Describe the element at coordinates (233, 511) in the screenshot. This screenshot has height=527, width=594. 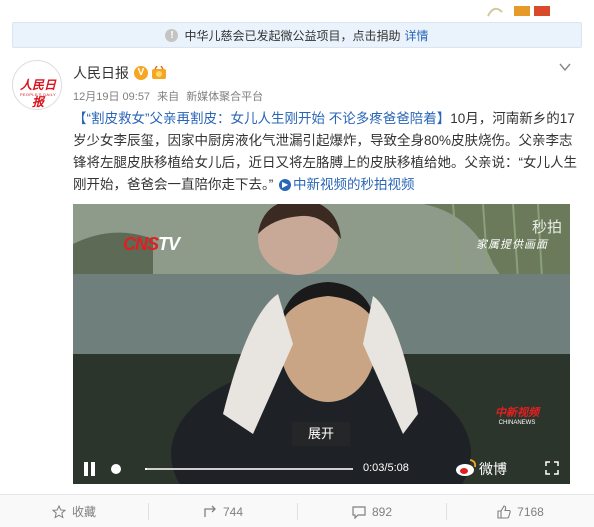
I see `repost-count: 744` at that location.